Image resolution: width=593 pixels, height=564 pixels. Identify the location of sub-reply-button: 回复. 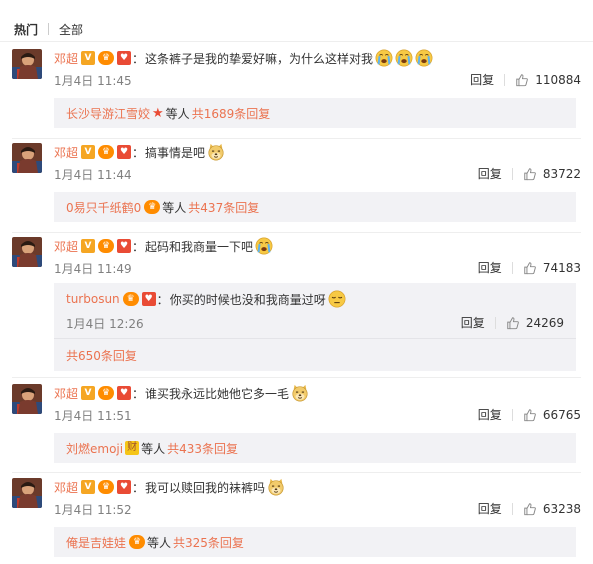
(473, 322).